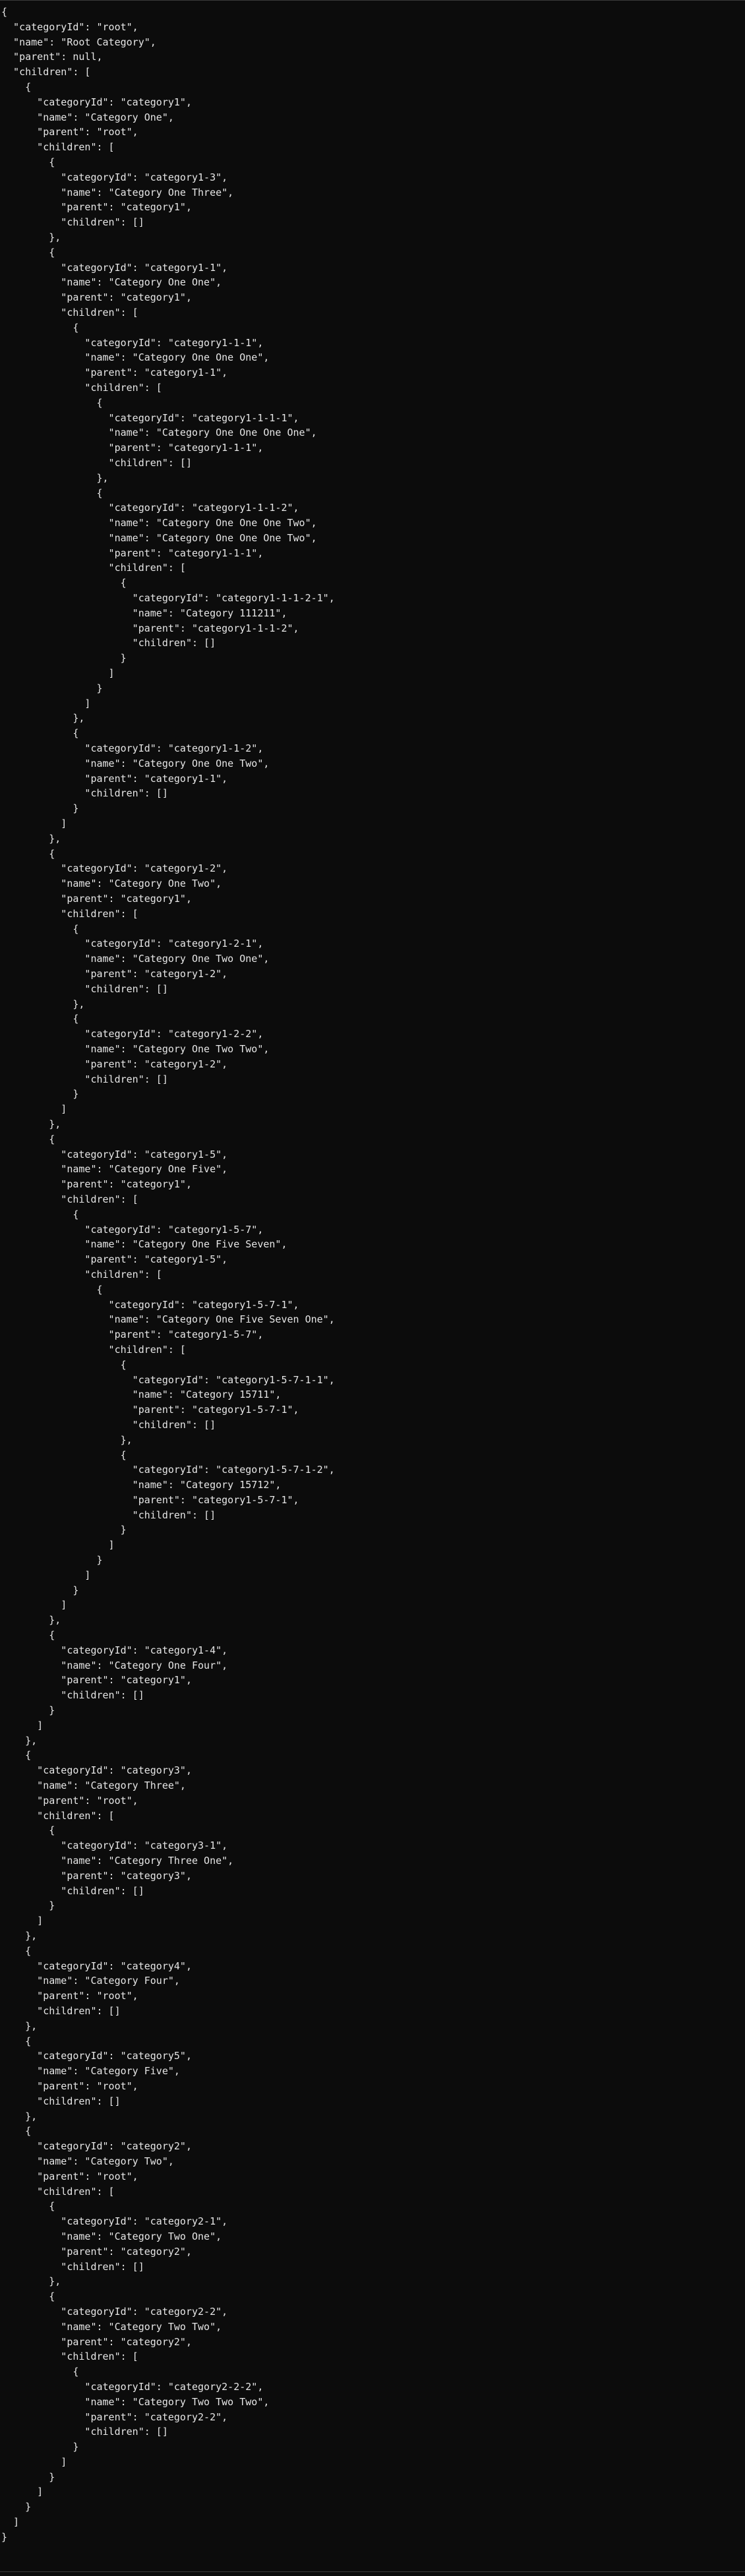  I want to click on bottom-divider, so click(372, 2571).